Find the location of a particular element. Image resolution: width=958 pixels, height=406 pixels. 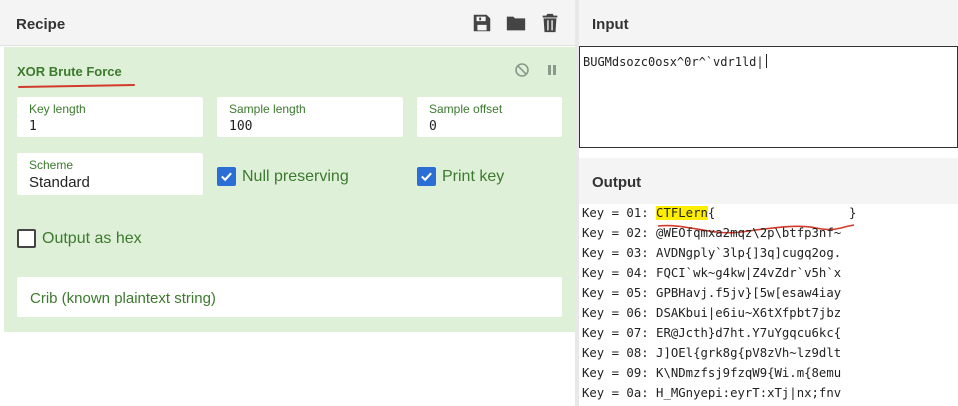

row-key: Key = 08: is located at coordinates (619, 353).